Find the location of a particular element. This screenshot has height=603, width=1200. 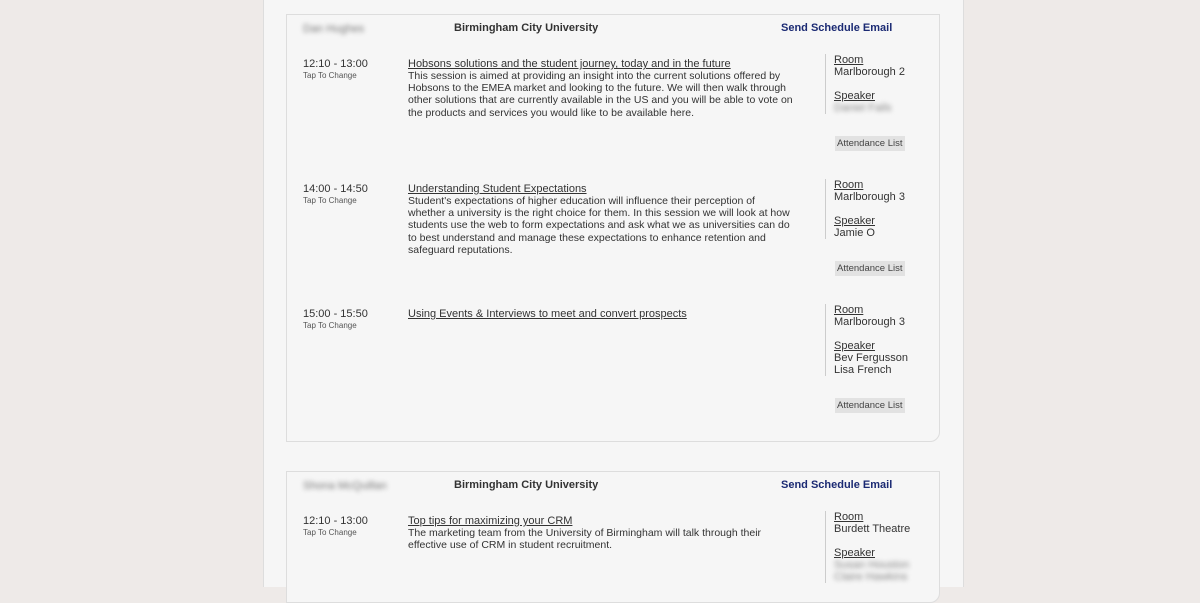

speaker-name: Bev Fergusson is located at coordinates (871, 358).